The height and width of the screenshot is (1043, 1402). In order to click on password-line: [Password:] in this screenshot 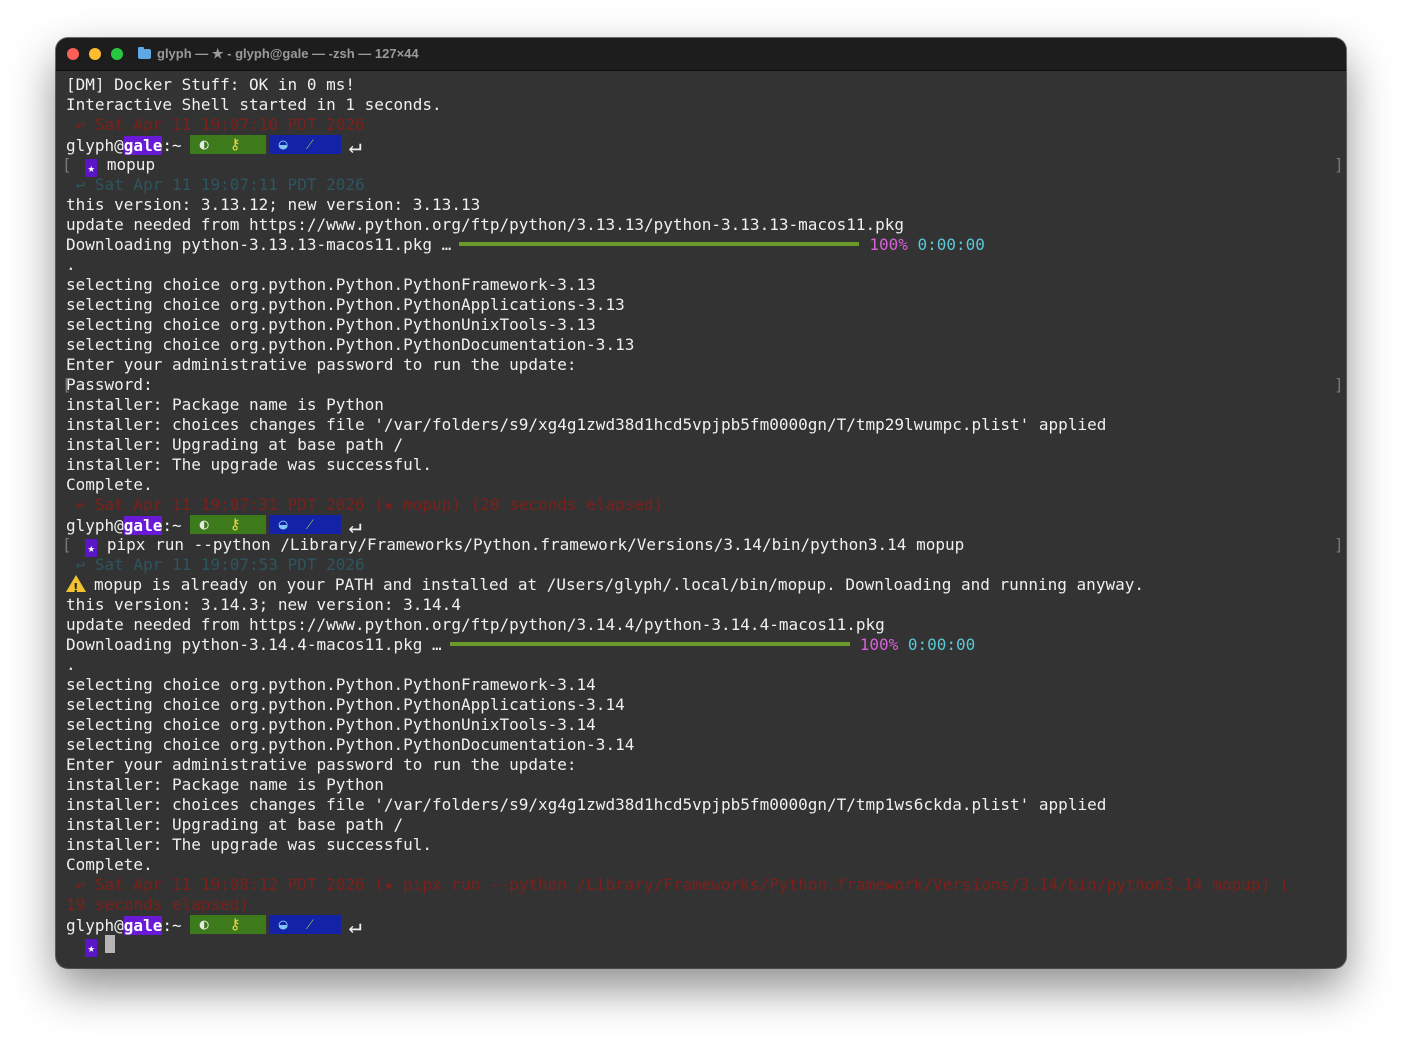, I will do `click(703, 385)`.